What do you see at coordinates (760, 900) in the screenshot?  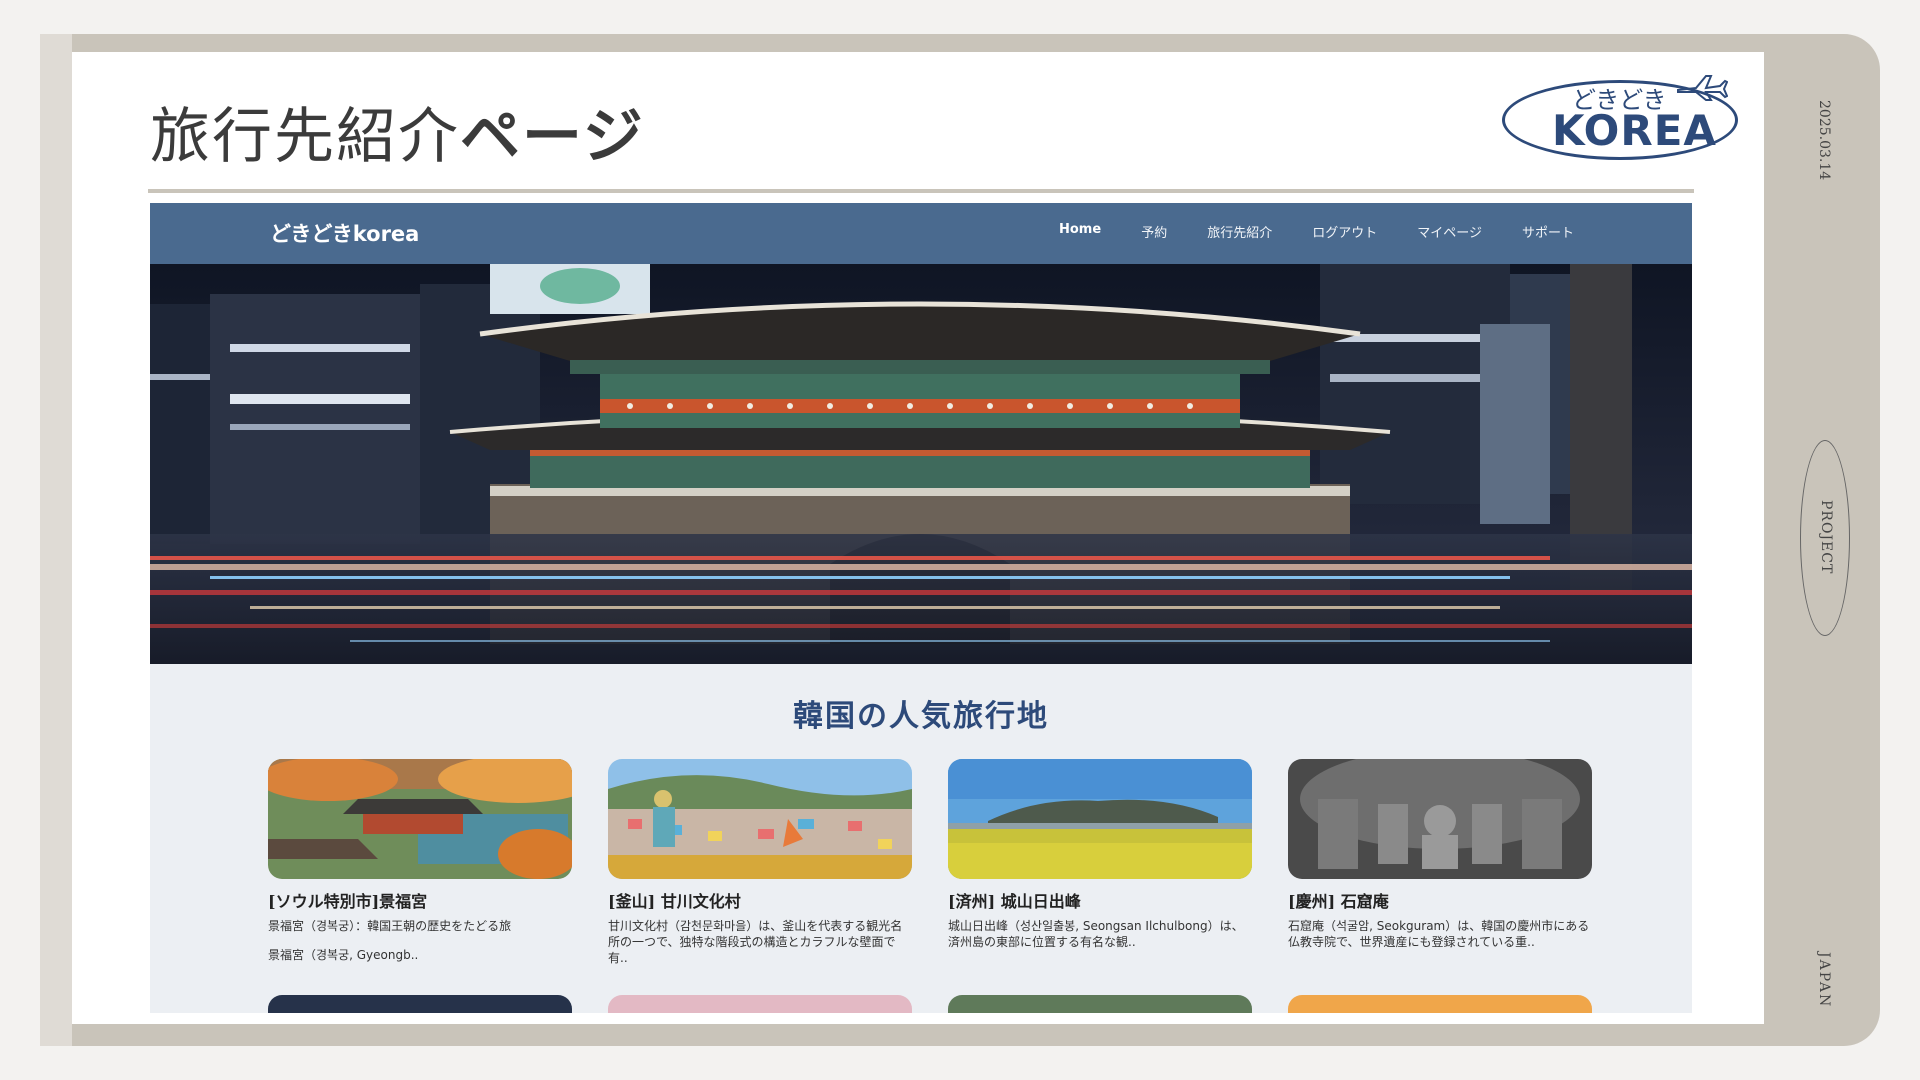 I see `card-title: [釜山] 甘川文化村` at bounding box center [760, 900].